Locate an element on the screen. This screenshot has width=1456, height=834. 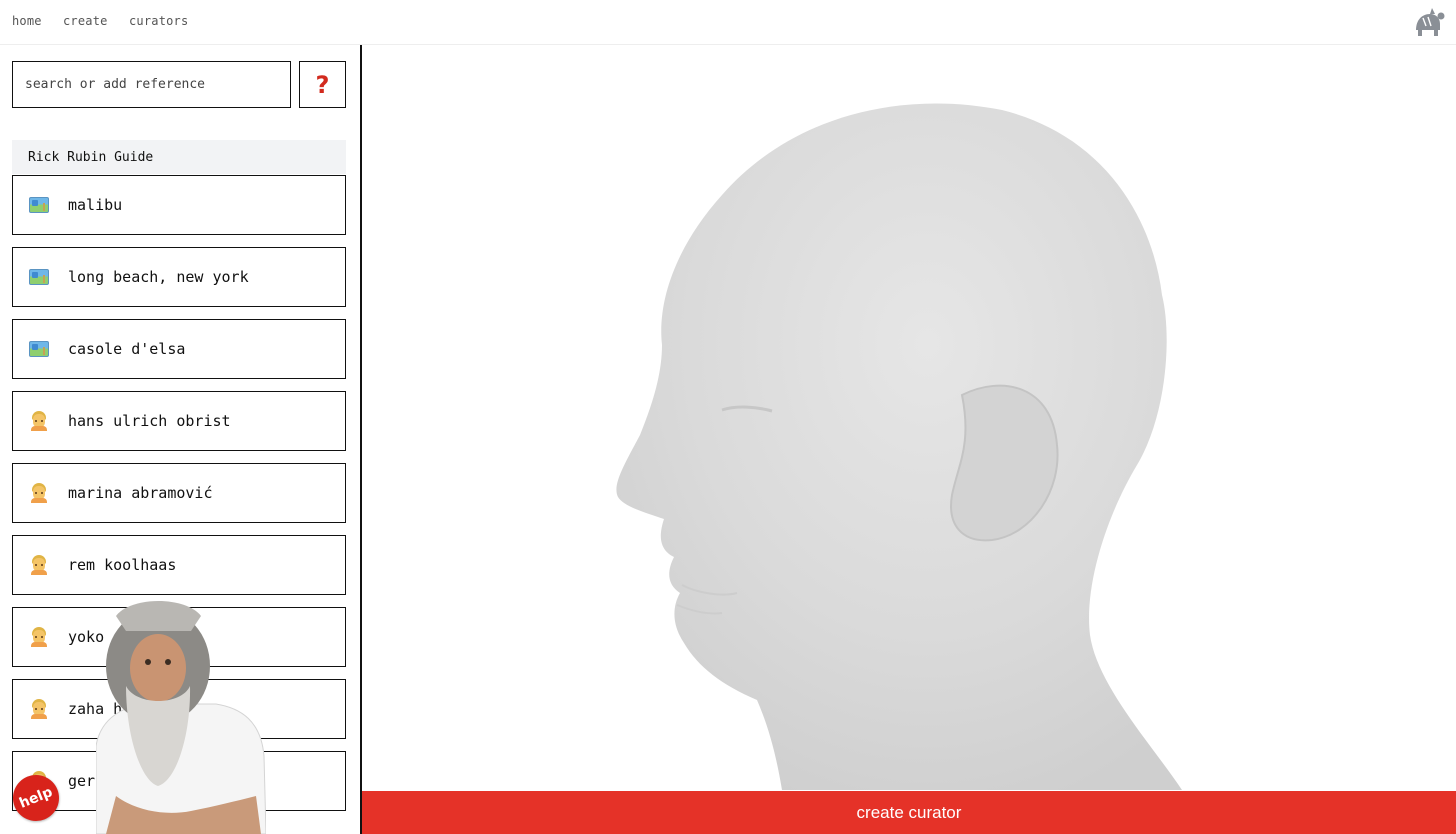
reference-label: hans ulrich obrist is located at coordinates (149, 421).